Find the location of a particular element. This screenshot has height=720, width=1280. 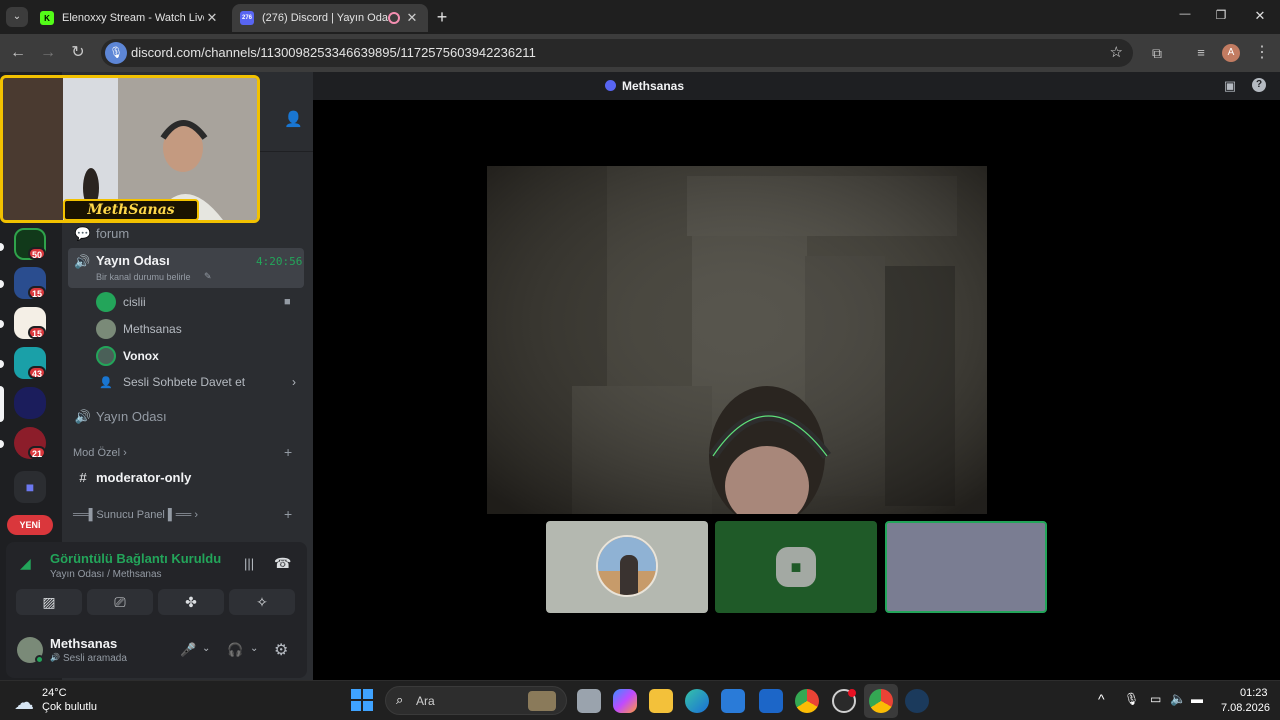

hash-icon: # is located at coordinates (83, 477).